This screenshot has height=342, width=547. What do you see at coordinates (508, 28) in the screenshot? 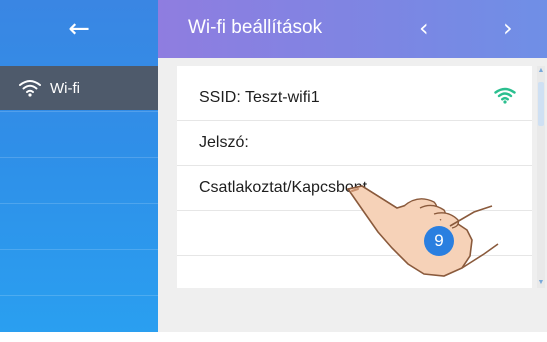
I see `next-page-icon: ›` at bounding box center [508, 28].